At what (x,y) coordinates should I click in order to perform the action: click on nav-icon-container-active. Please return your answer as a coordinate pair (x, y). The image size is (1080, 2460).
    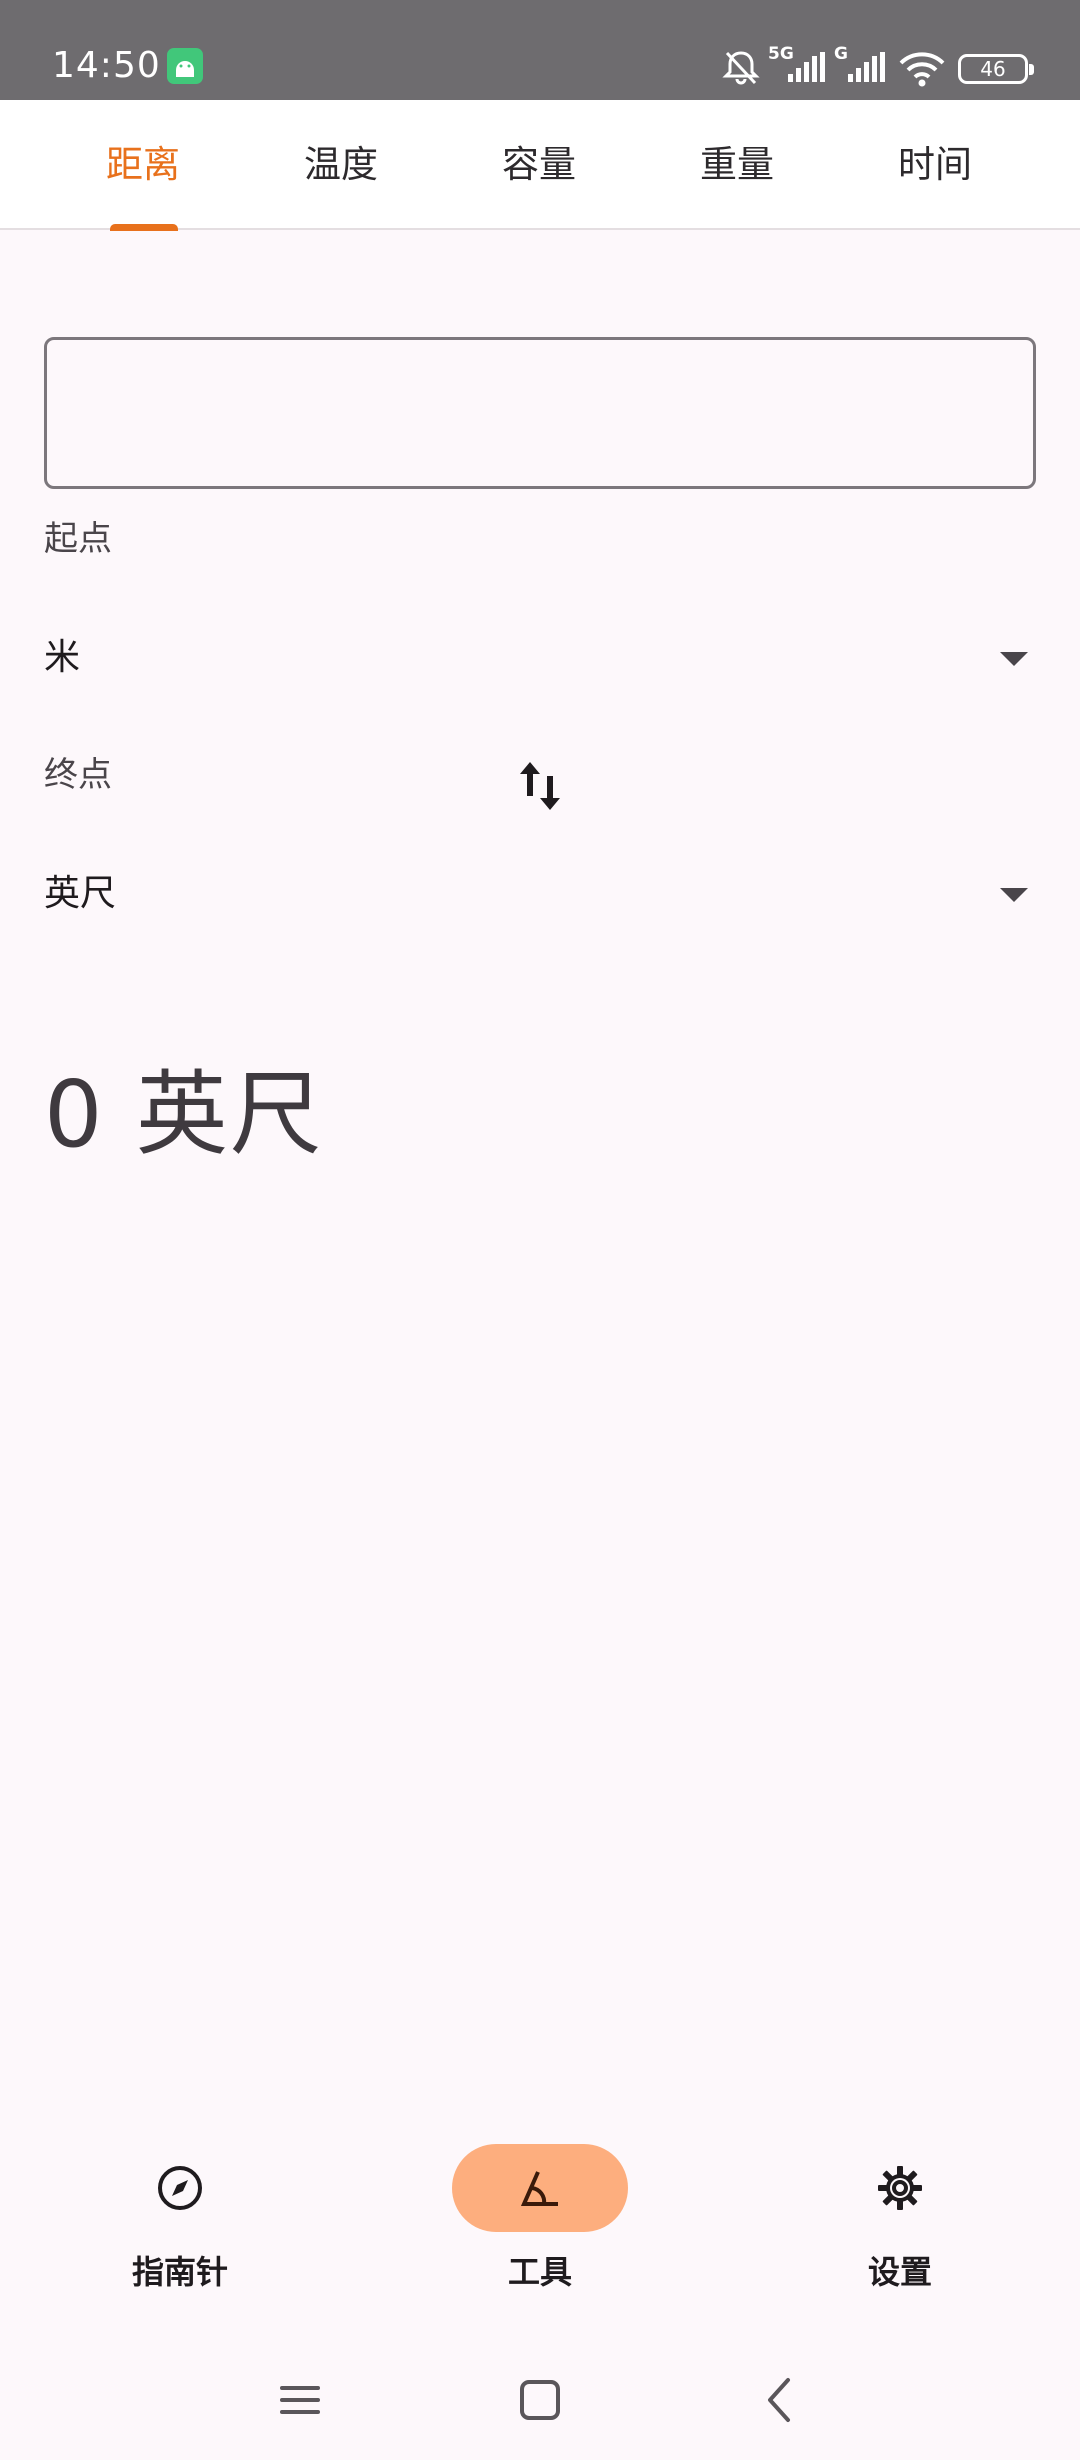
    Looking at the image, I should click on (540, 2188).